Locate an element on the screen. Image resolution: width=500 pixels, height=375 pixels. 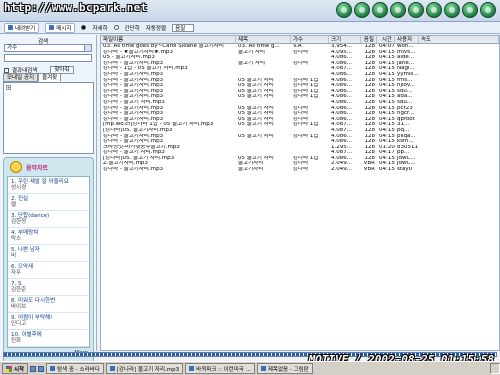
auto-sort-select: 음질 is located at coordinates (183, 27).